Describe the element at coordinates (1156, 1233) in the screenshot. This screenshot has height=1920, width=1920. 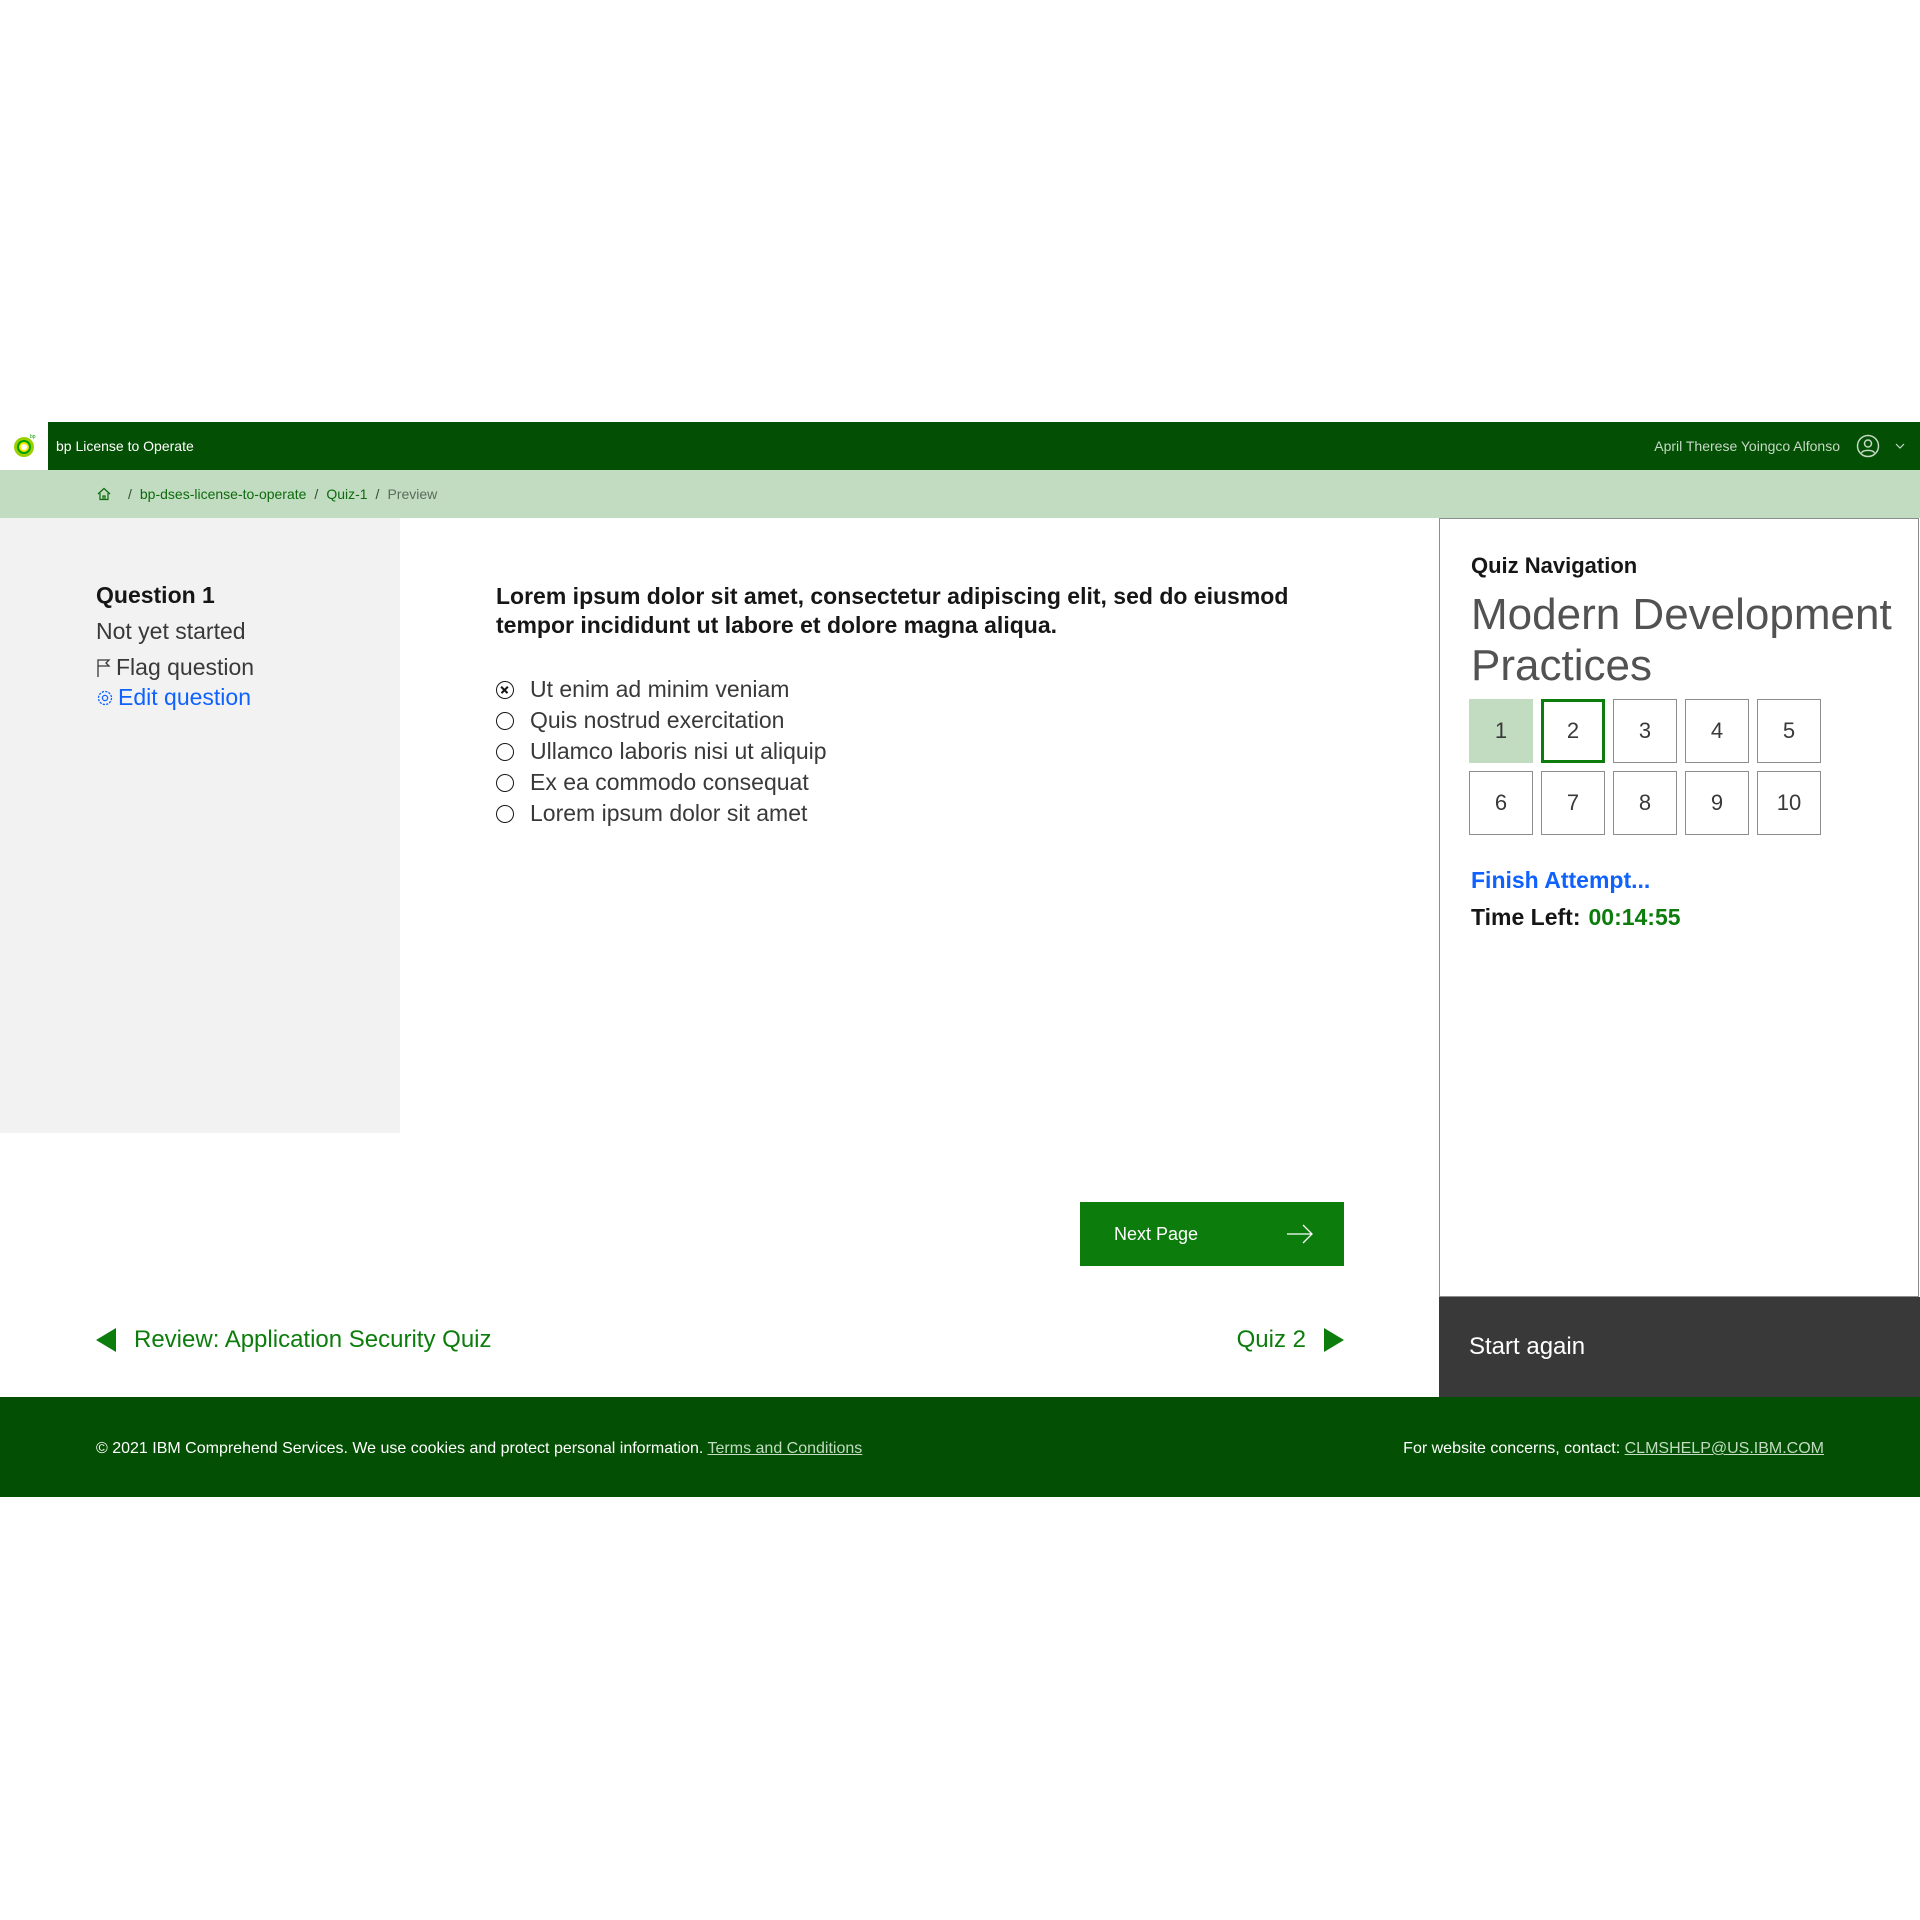
I see `next-page-label: Next Page` at that location.